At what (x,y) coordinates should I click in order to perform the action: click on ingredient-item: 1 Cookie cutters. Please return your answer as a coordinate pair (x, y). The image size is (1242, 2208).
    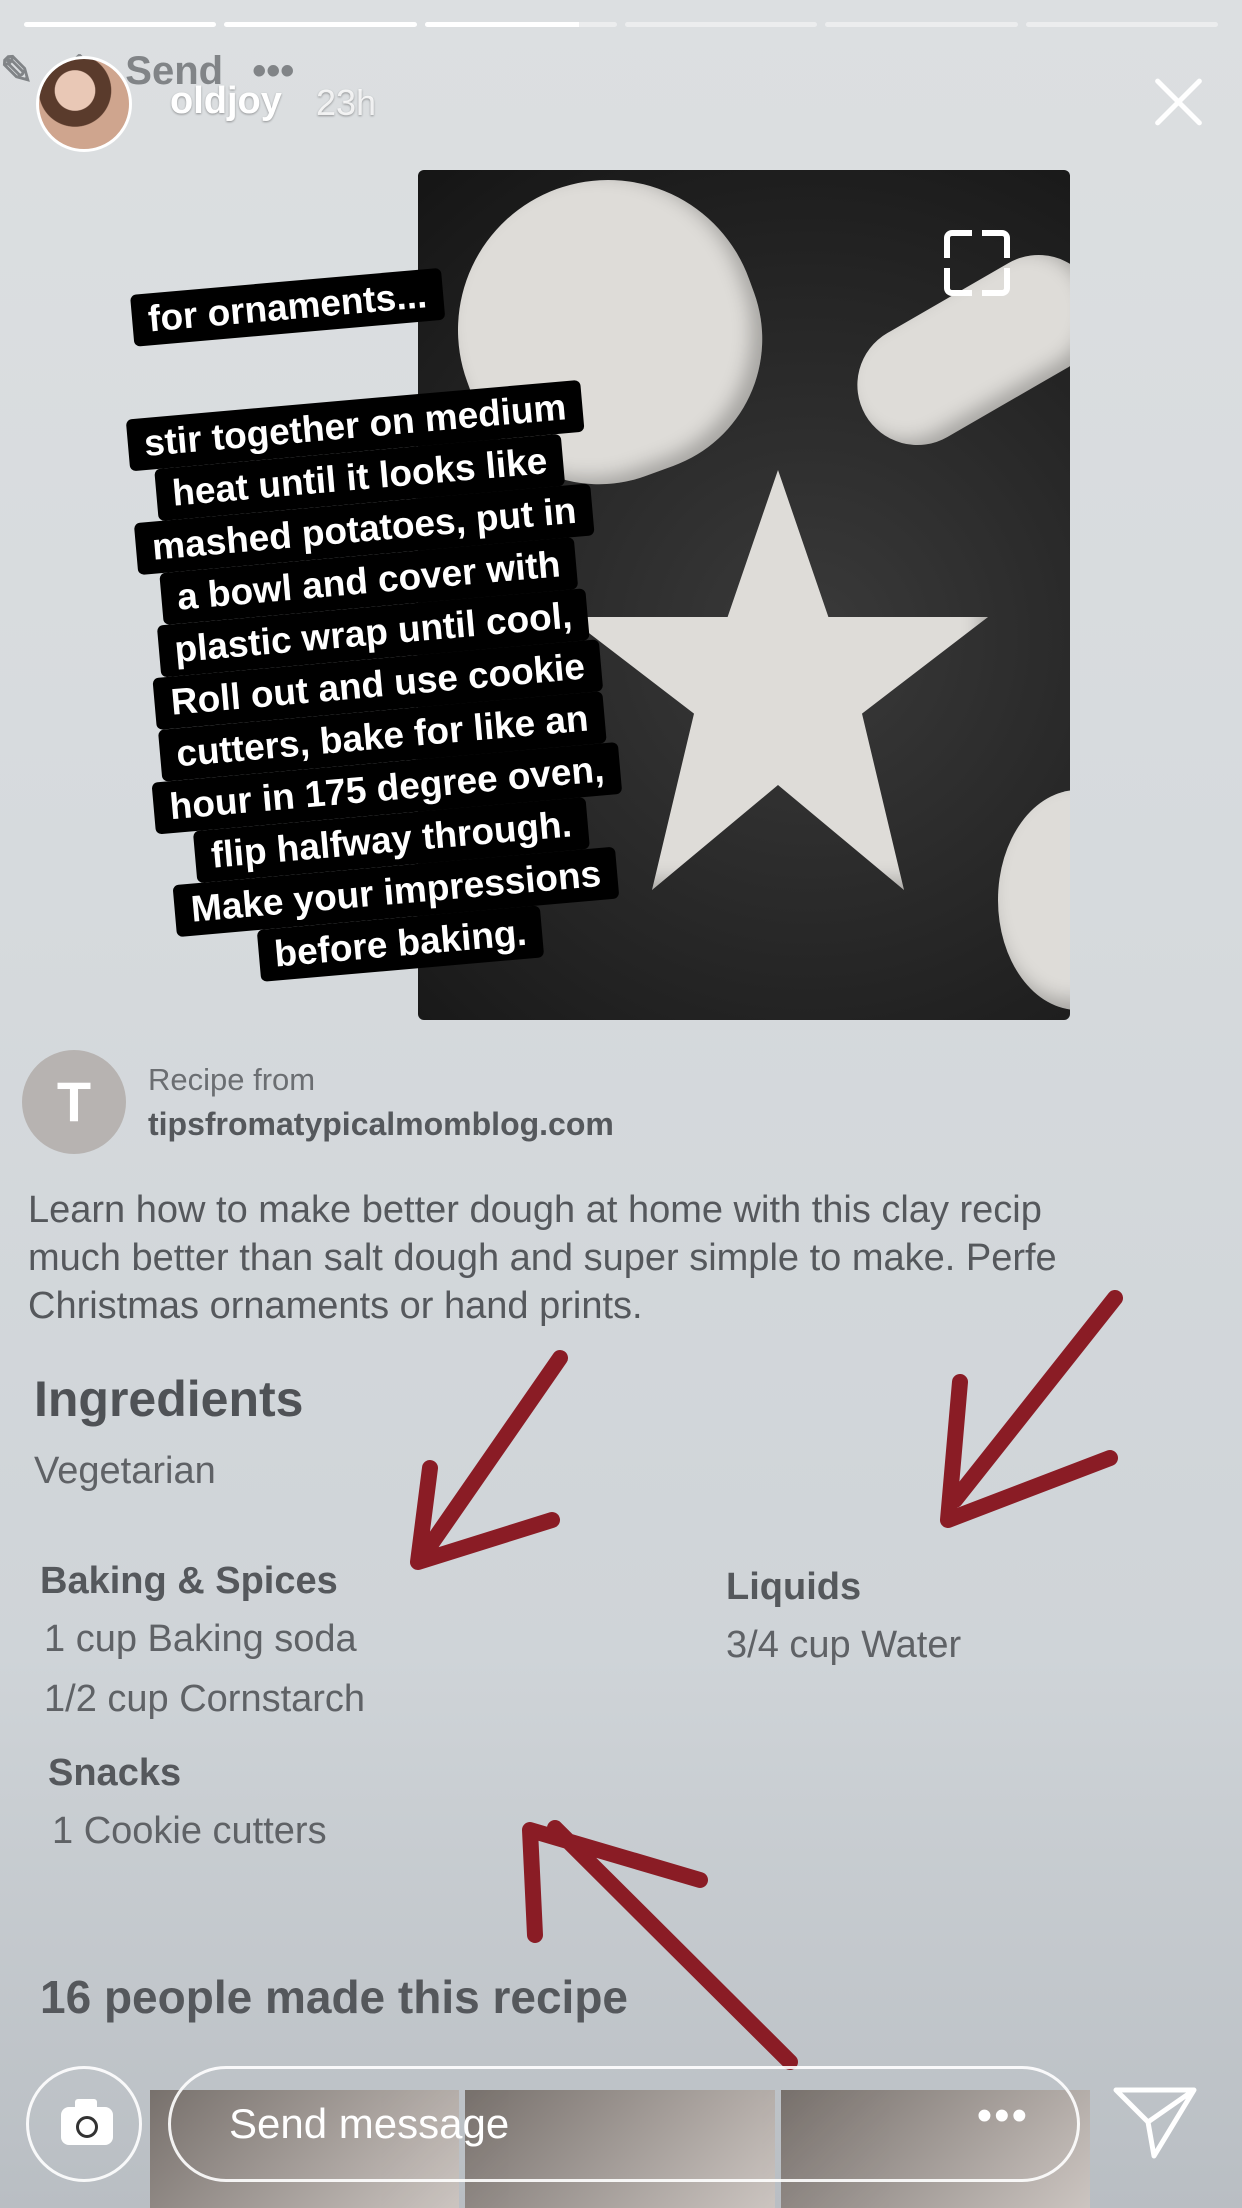
    Looking at the image, I should click on (189, 1831).